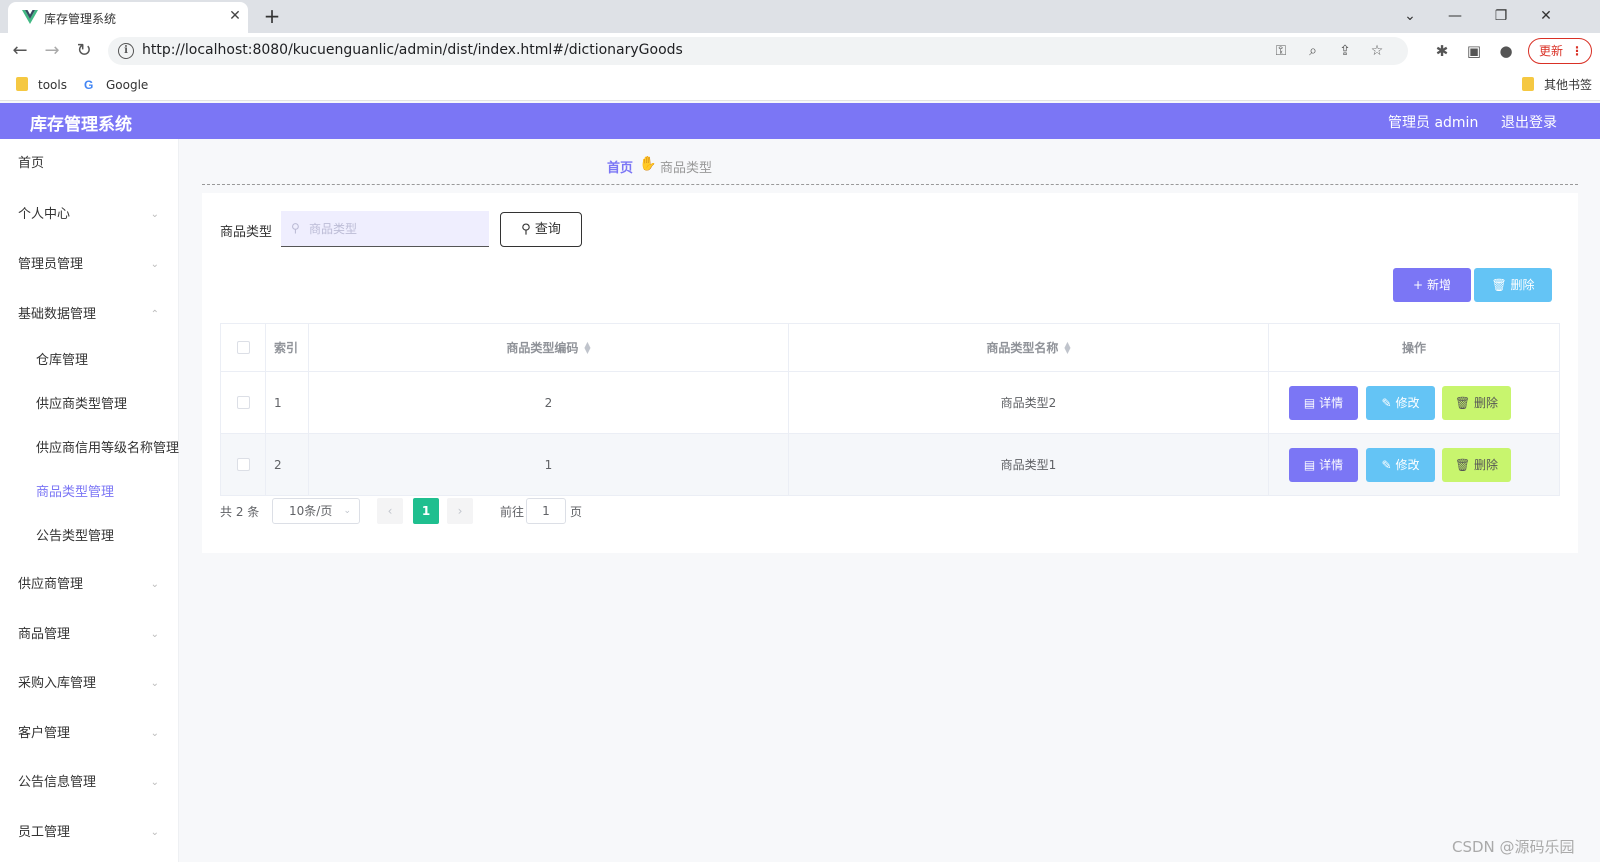 The image size is (1600, 862). I want to click on forward-icon: →, so click(52, 51).